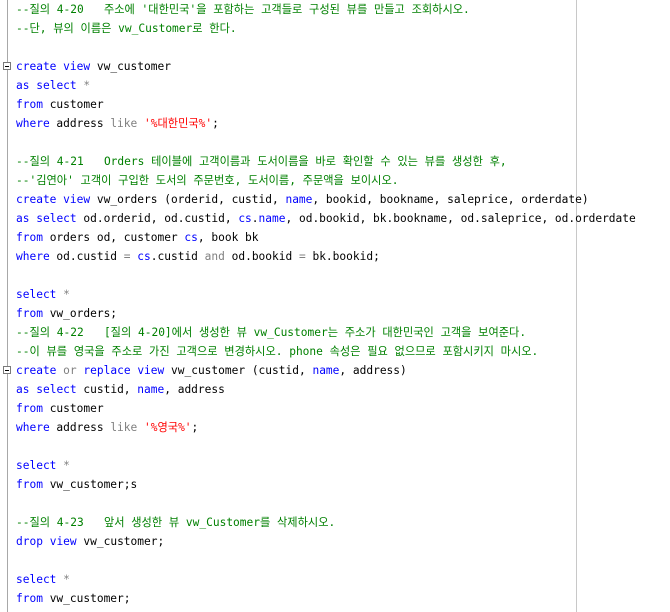  I want to click on code-line: --단, 뷰의 이름은 vw_Customer로 한다., so click(126, 28).